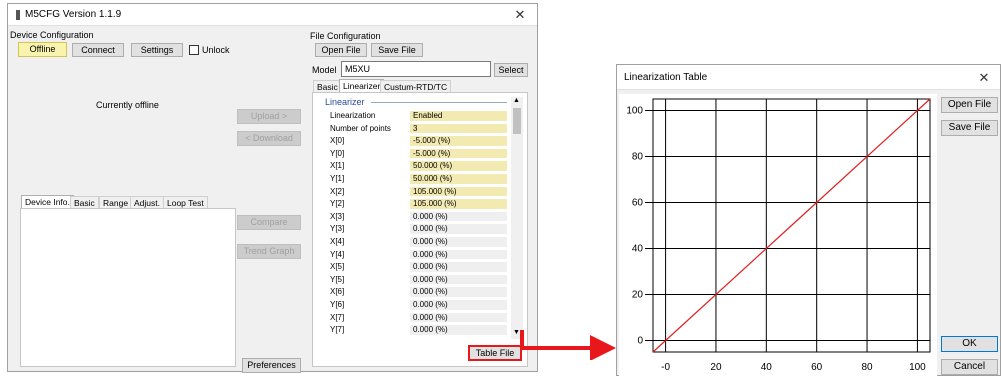 This screenshot has width=1001, height=376. What do you see at coordinates (269, 116) in the screenshot?
I see `upload-button: Upload >` at bounding box center [269, 116].